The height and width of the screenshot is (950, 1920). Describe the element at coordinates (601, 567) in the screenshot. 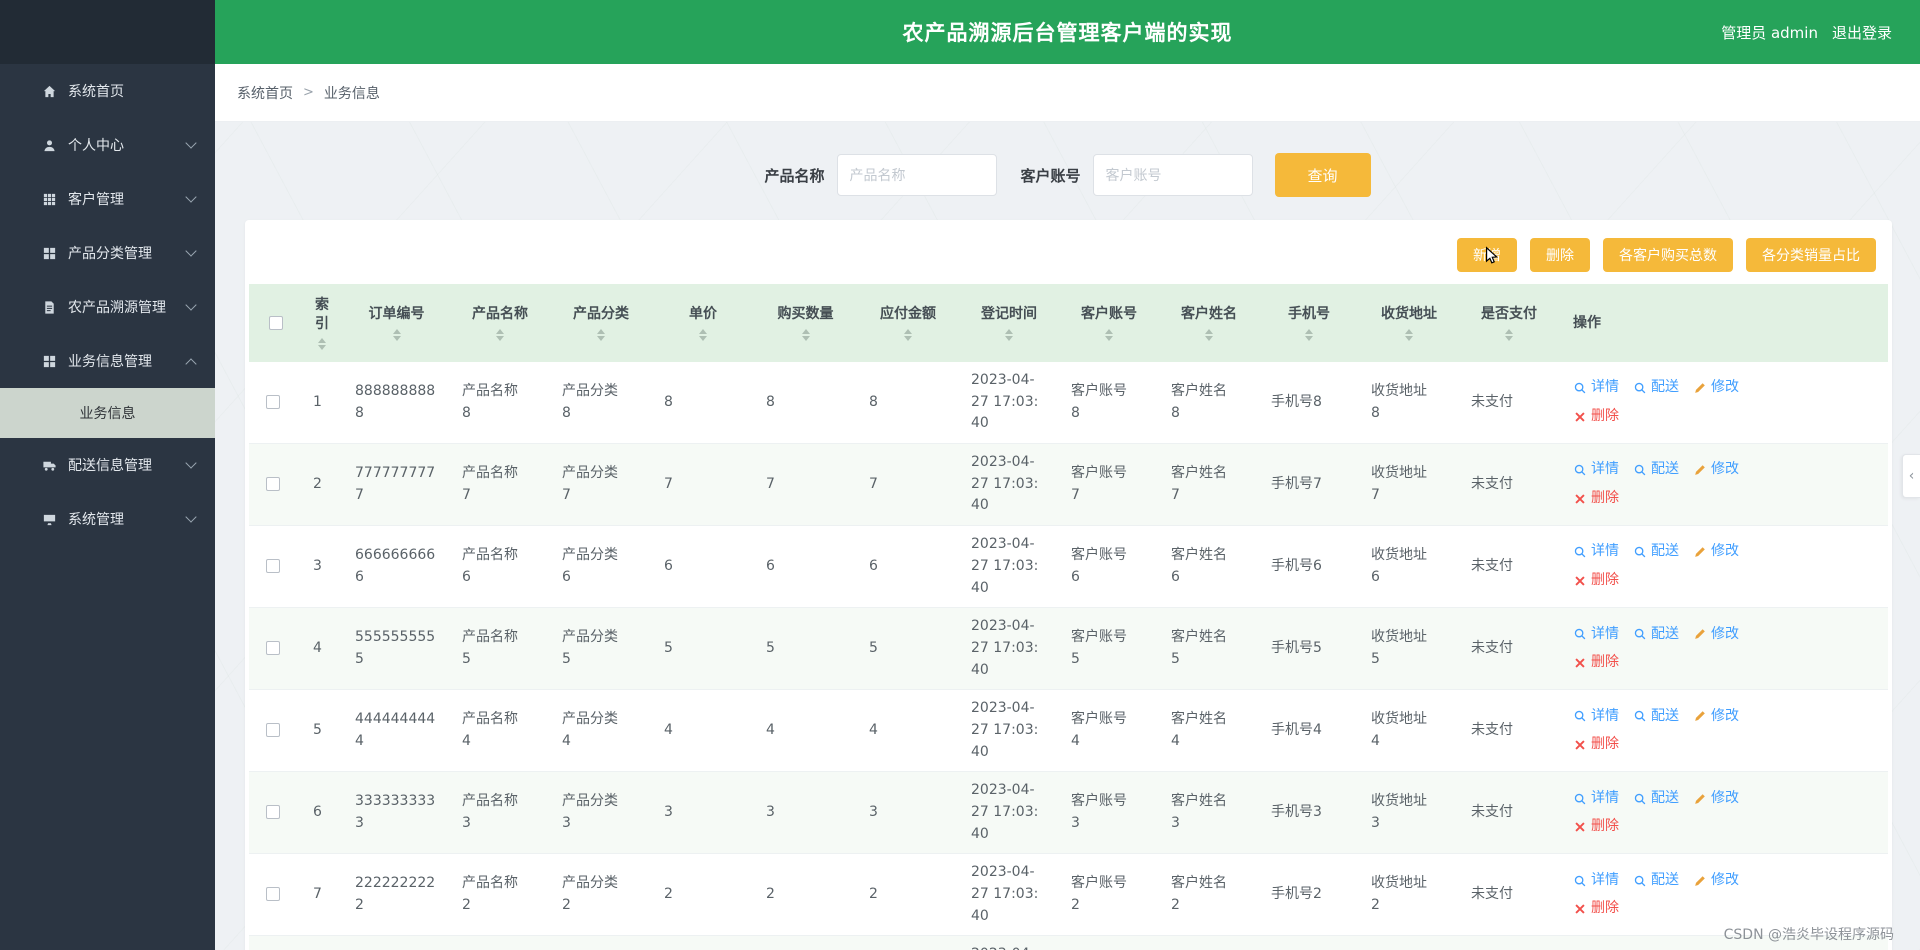

I see `cell-category: 产品分类6` at that location.